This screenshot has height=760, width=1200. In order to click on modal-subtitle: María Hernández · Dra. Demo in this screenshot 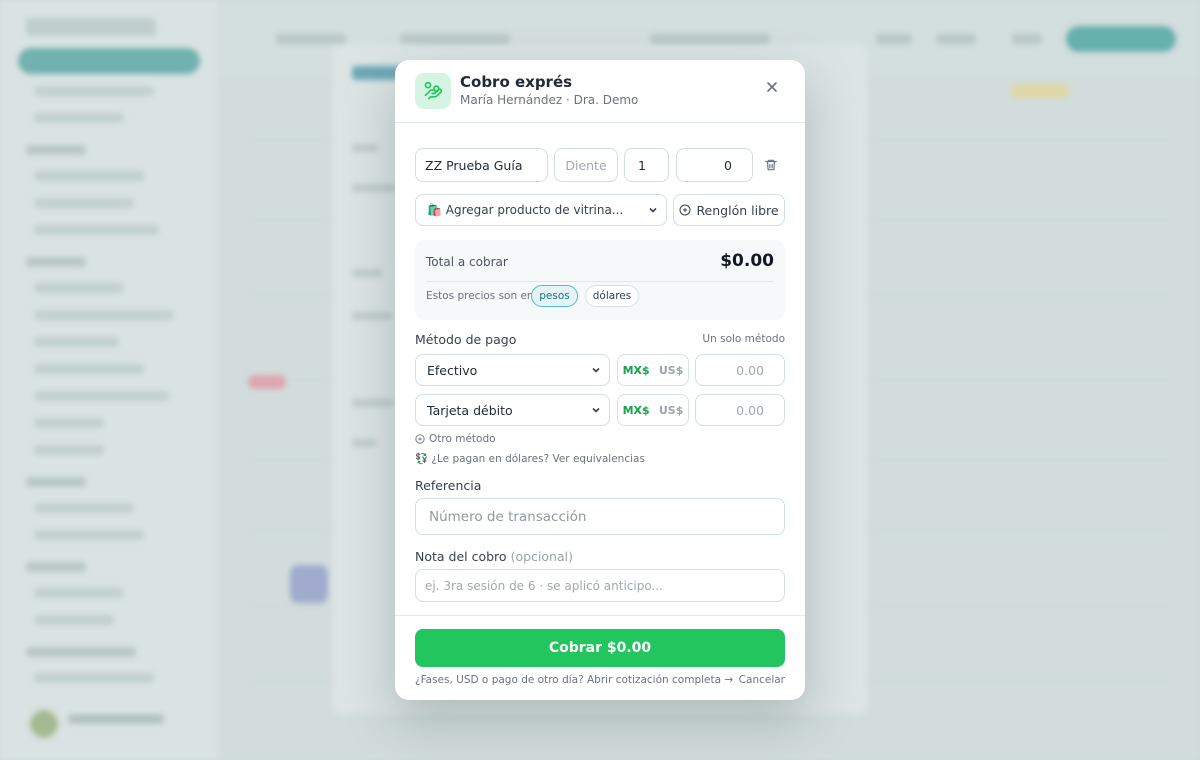, I will do `click(549, 100)`.